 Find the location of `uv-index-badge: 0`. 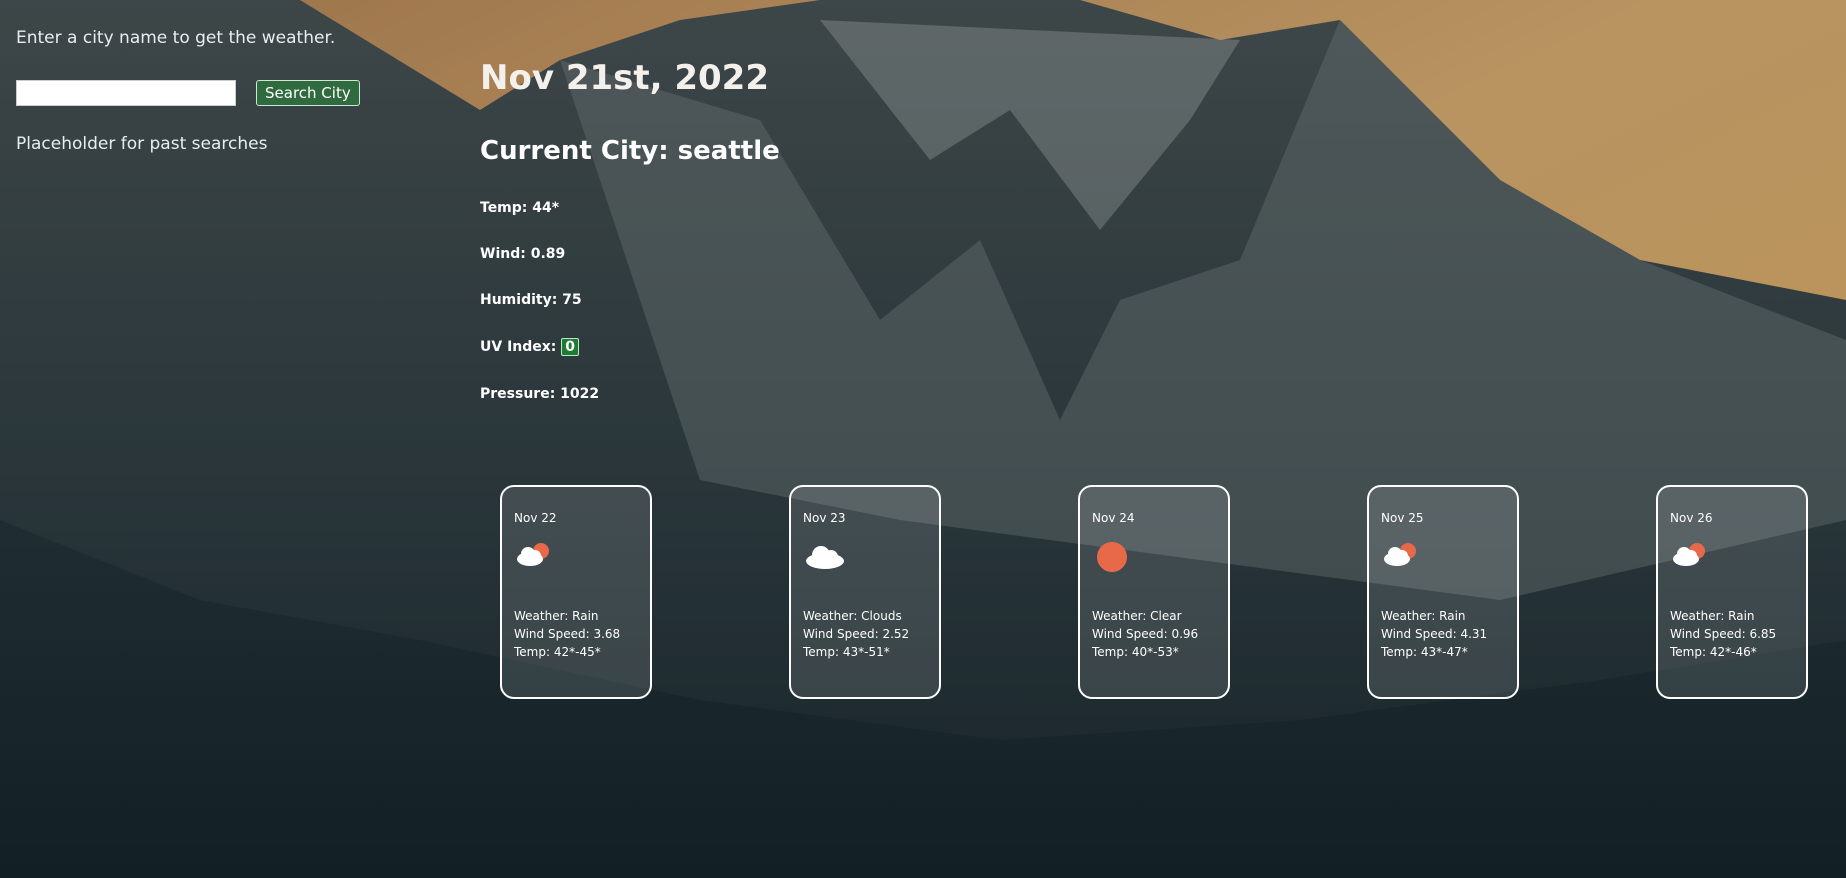

uv-index-badge: 0 is located at coordinates (570, 347).